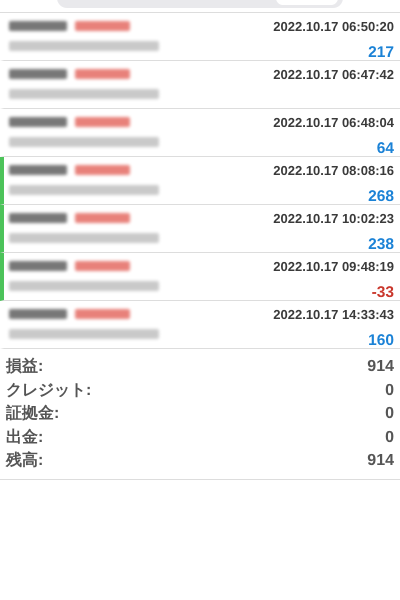 The width and height of the screenshot is (400, 600). I want to click on summary-label: 出金:, so click(25, 438).